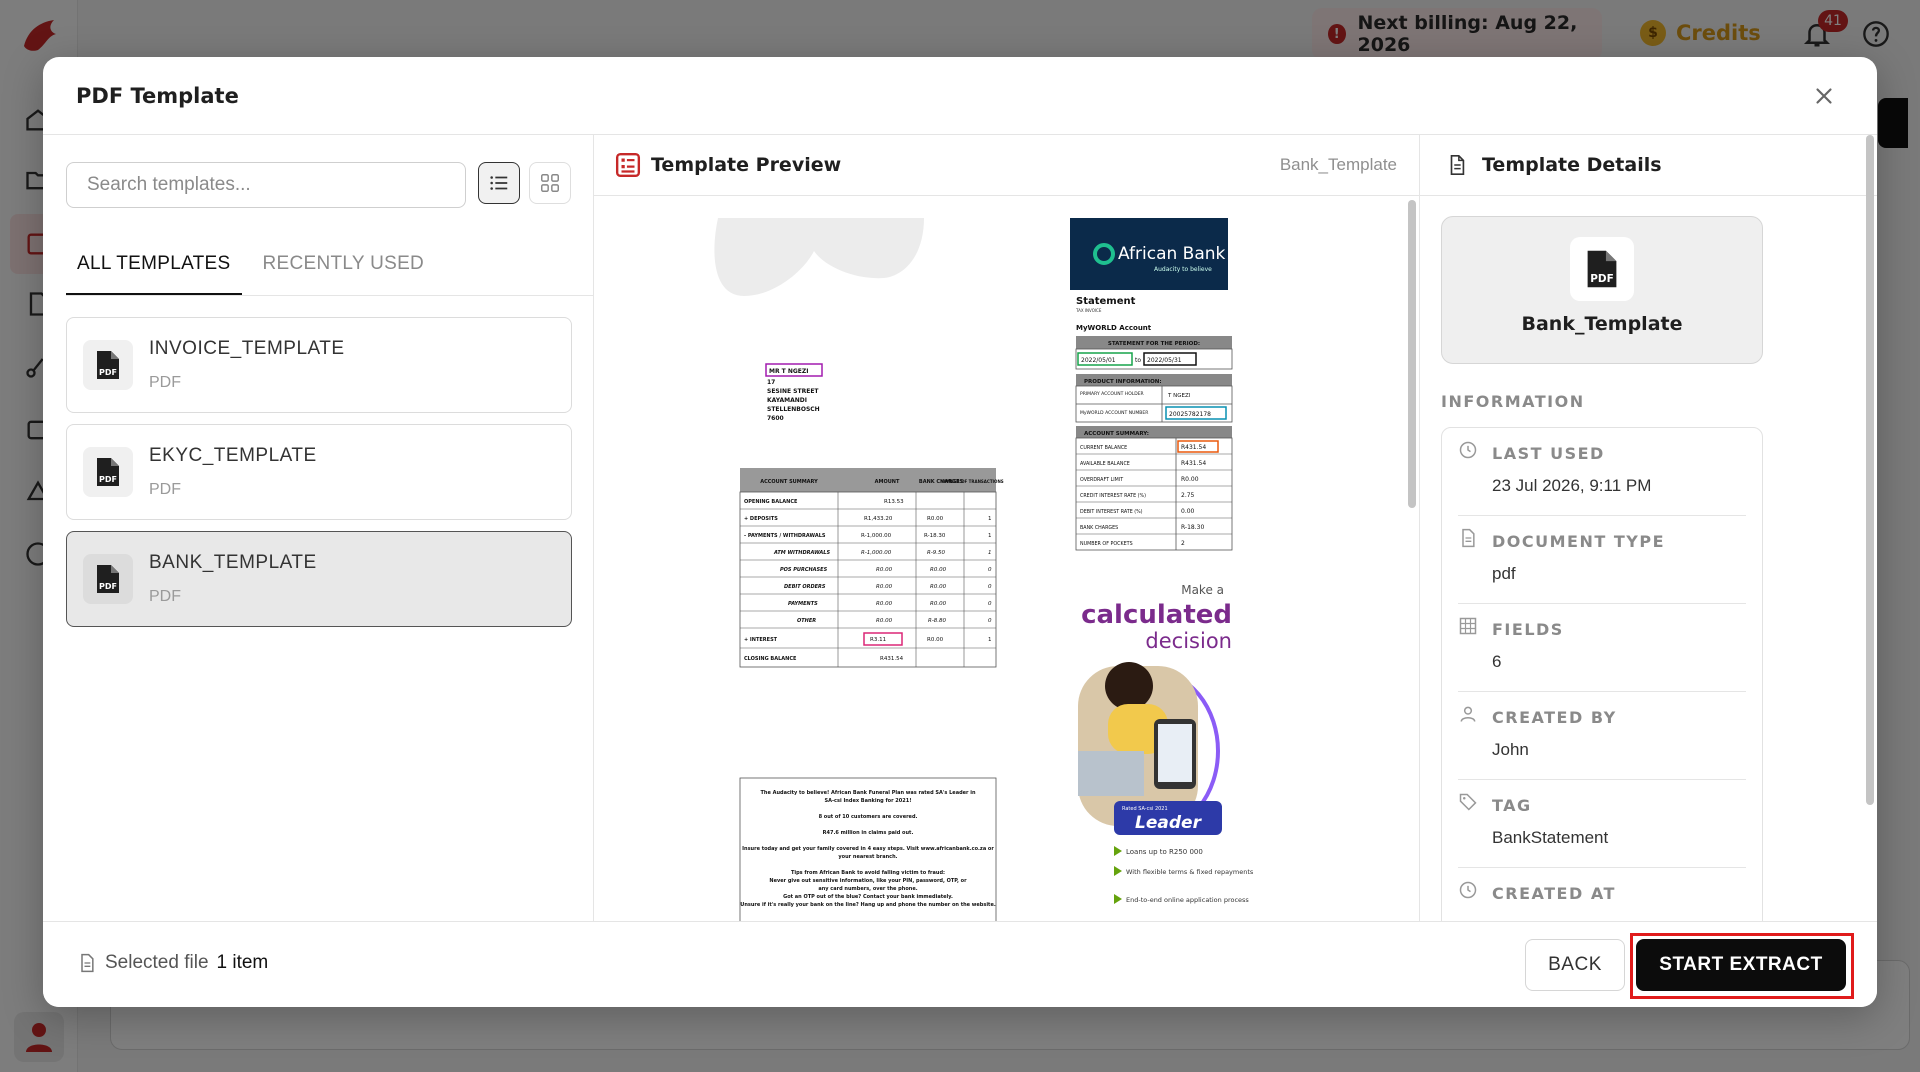  I want to click on search-input, so click(266, 185).